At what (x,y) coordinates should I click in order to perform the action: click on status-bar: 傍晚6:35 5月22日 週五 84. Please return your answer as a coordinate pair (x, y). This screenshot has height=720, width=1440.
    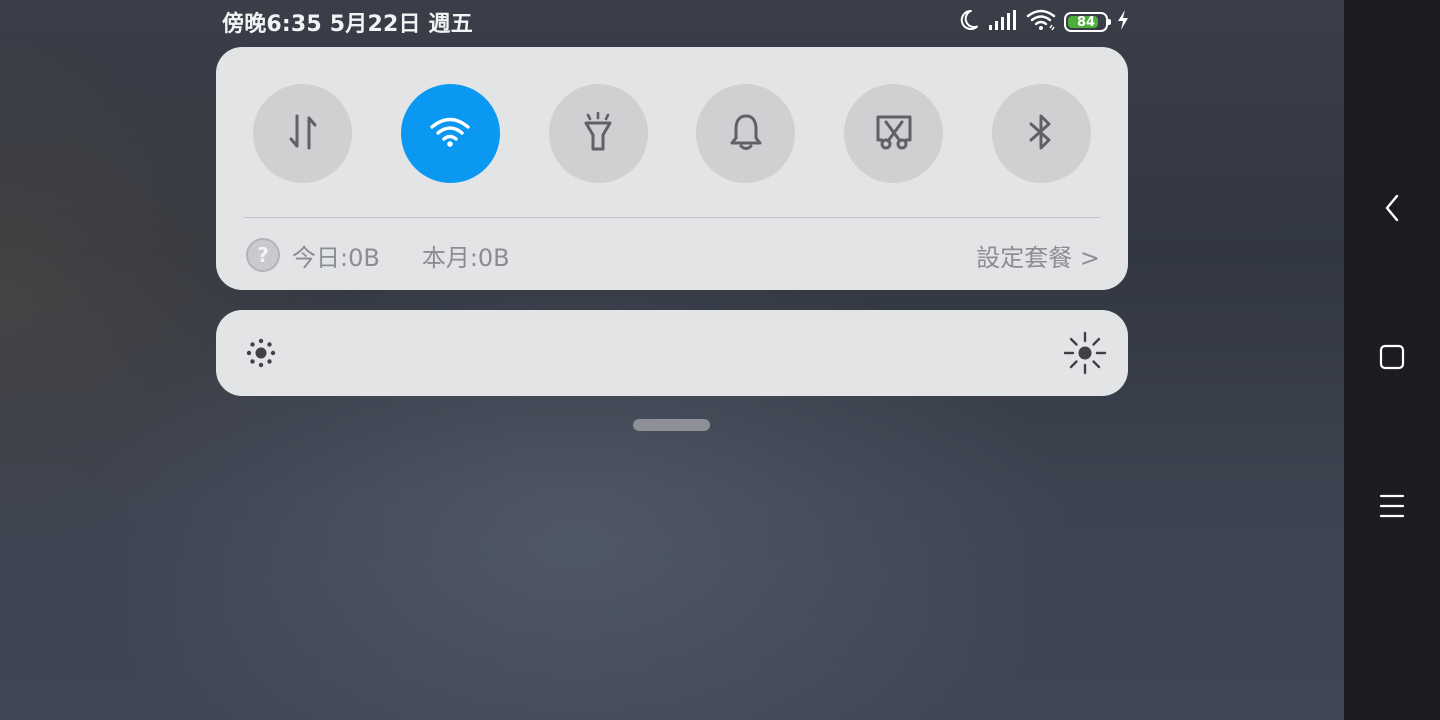
    Looking at the image, I should click on (676, 22).